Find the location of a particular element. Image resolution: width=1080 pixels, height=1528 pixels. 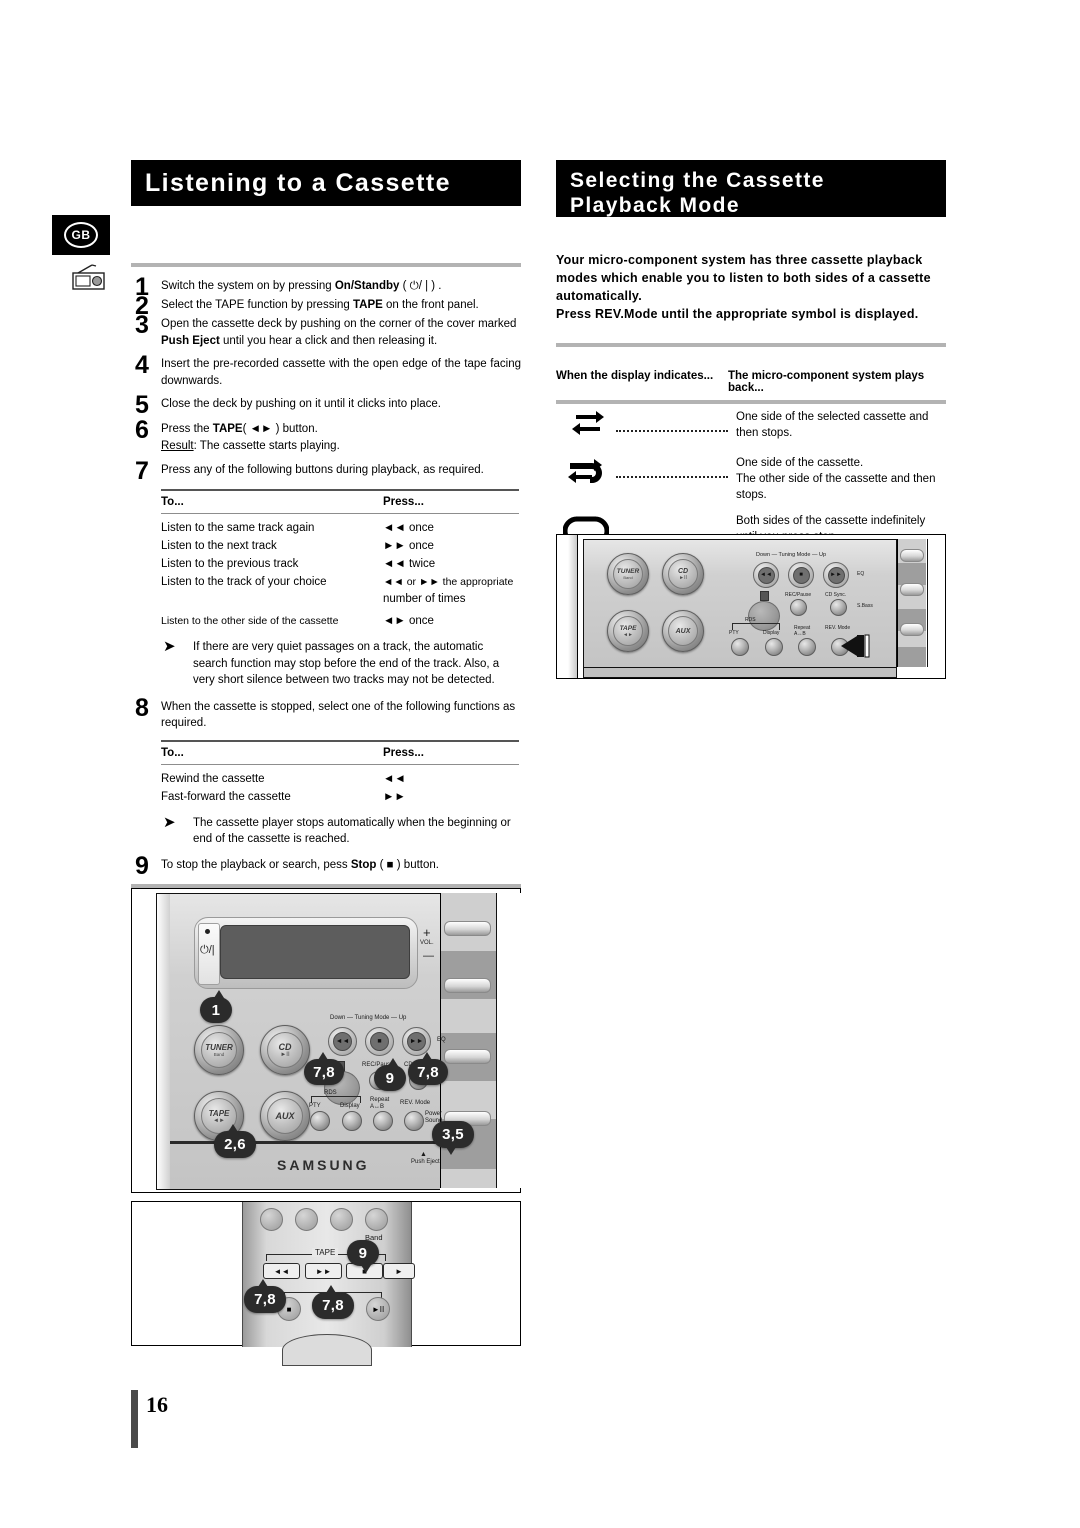

table-cell-to: Rewind the cassette is located at coordinates (213, 778).